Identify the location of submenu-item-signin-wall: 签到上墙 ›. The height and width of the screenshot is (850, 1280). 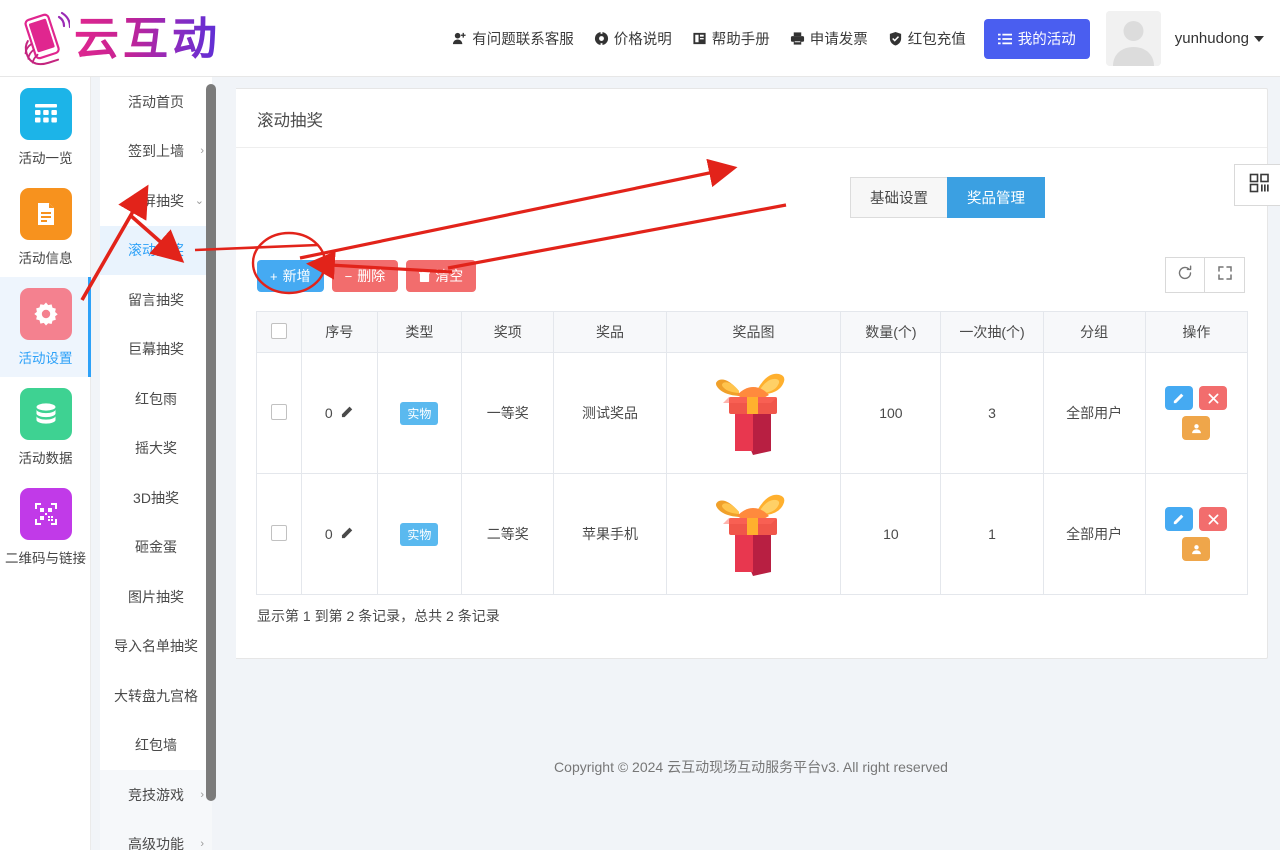
(156, 152).